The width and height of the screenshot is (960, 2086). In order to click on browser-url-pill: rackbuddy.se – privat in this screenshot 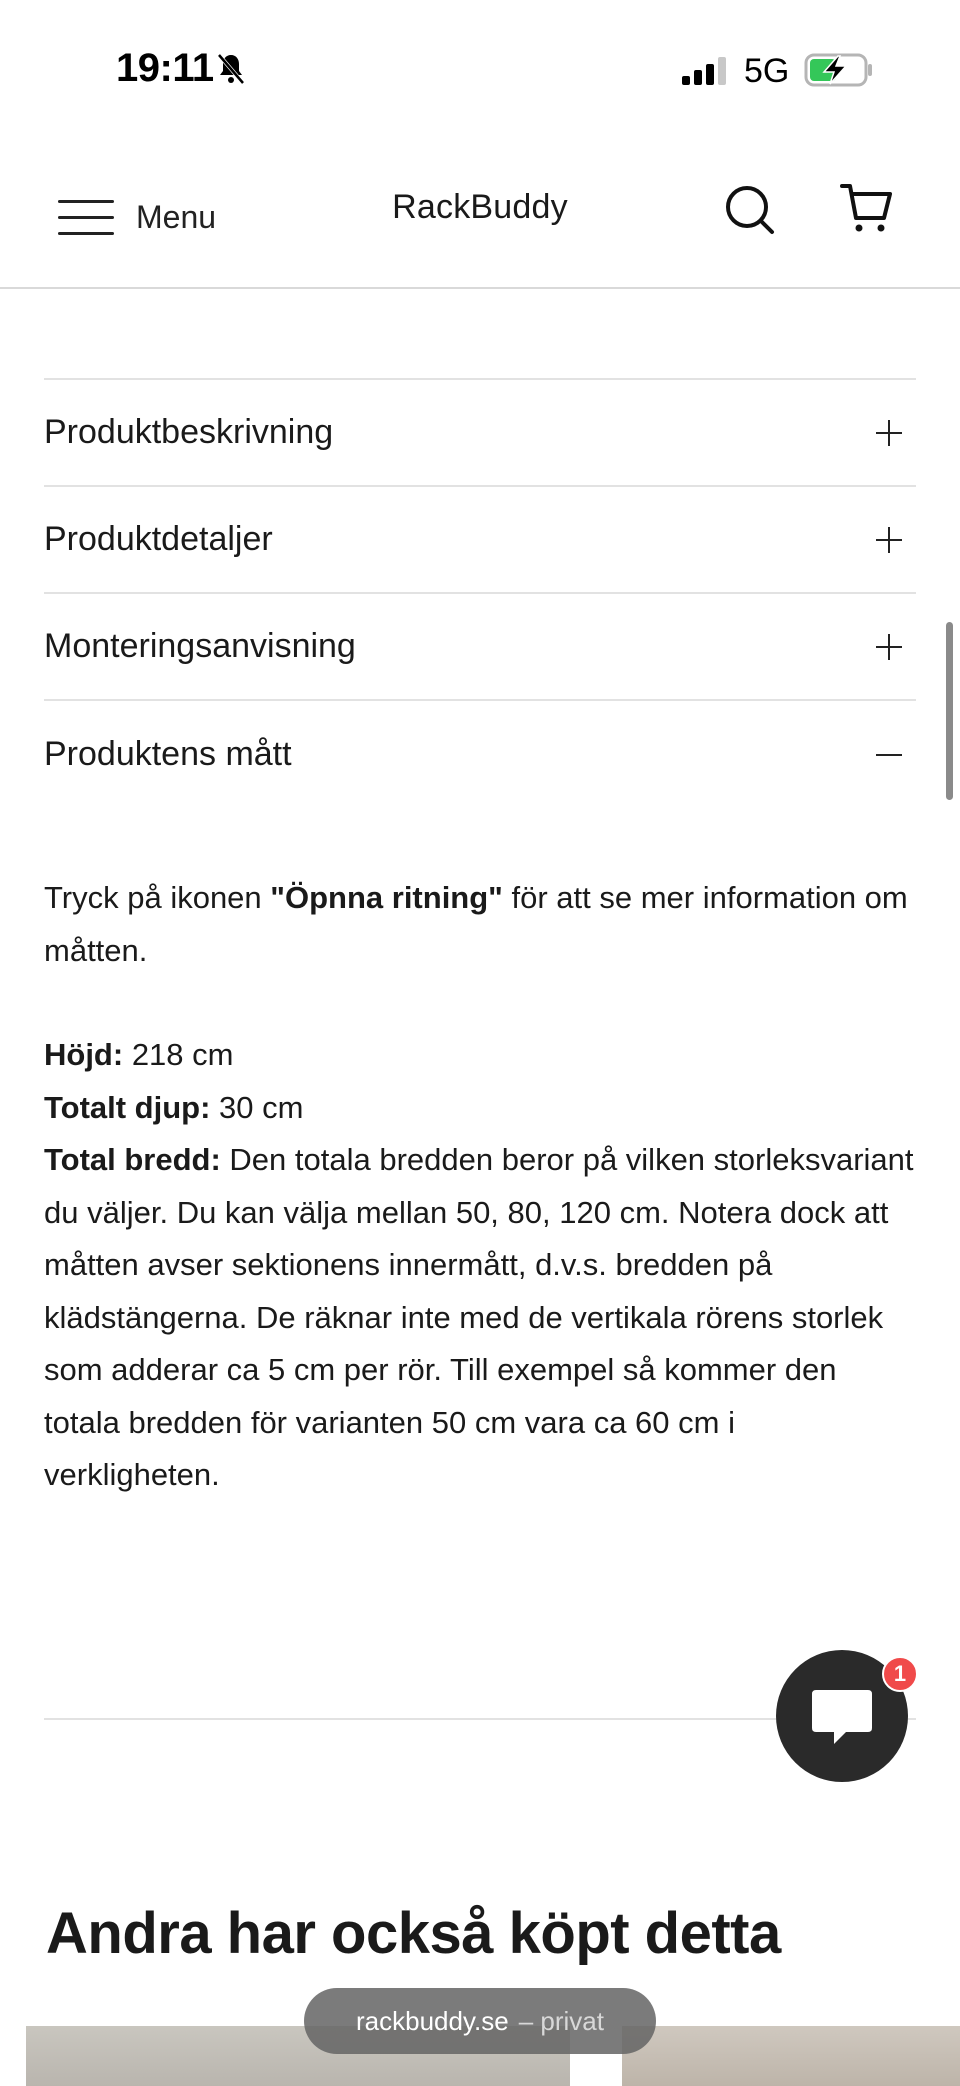, I will do `click(480, 2021)`.